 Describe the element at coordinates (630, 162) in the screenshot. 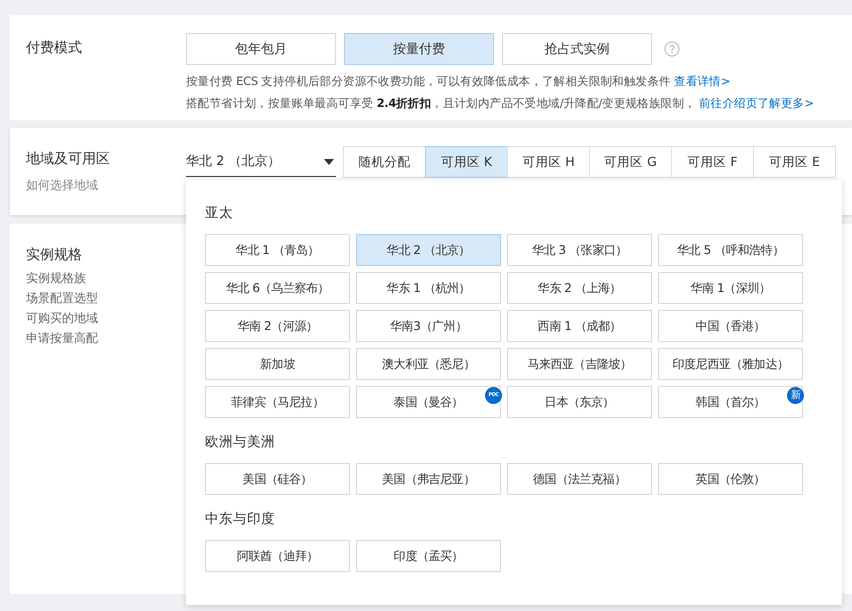

I see `zone-tab: 可用区 G` at that location.